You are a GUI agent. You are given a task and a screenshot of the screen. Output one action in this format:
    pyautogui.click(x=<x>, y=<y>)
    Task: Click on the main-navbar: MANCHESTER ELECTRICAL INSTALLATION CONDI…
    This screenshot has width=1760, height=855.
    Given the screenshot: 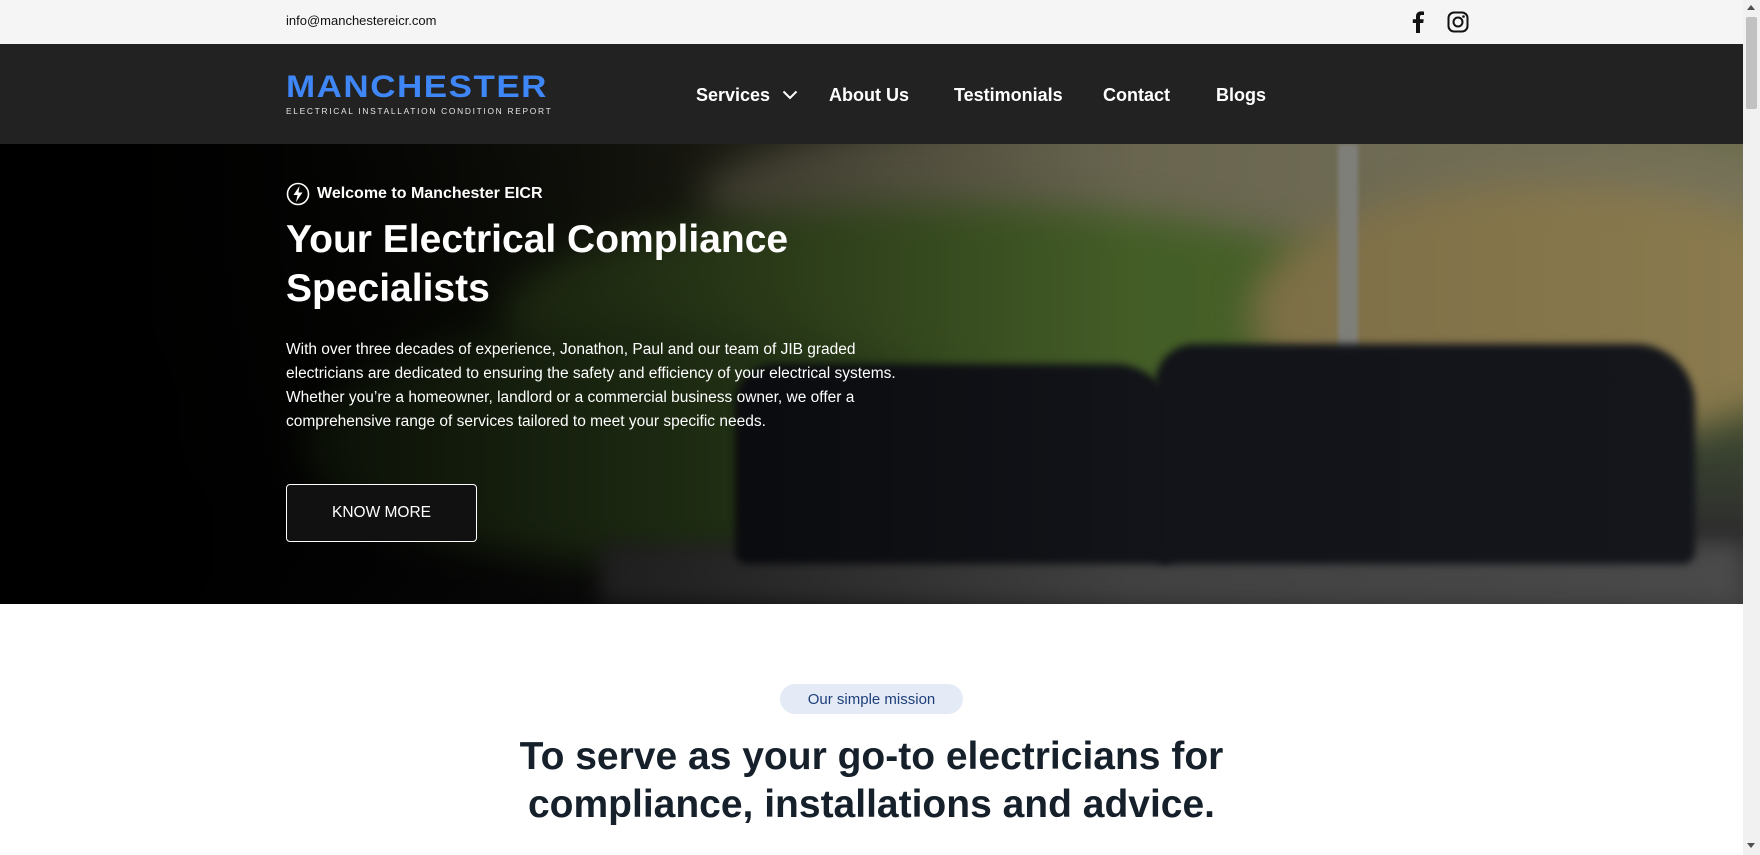 What is the action you would take?
    pyautogui.click(x=871, y=94)
    